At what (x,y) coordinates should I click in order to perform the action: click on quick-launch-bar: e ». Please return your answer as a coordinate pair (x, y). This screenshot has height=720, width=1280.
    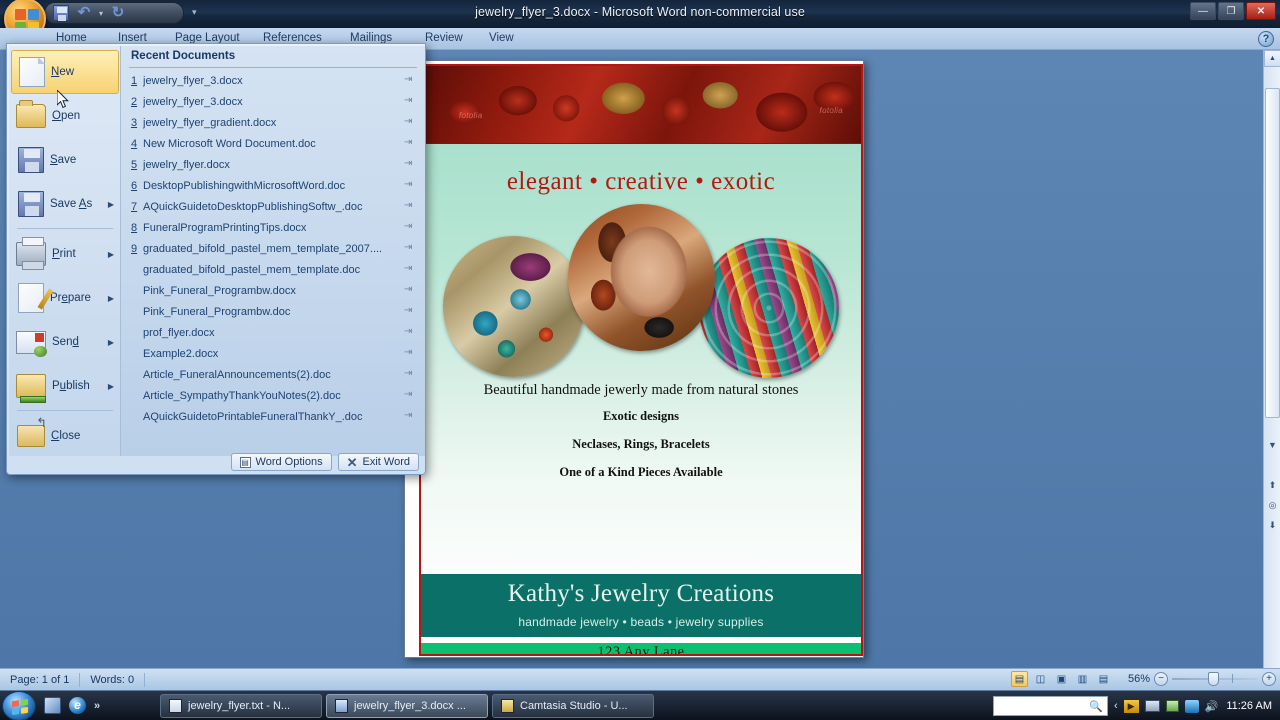
    Looking at the image, I should click on (72, 705).